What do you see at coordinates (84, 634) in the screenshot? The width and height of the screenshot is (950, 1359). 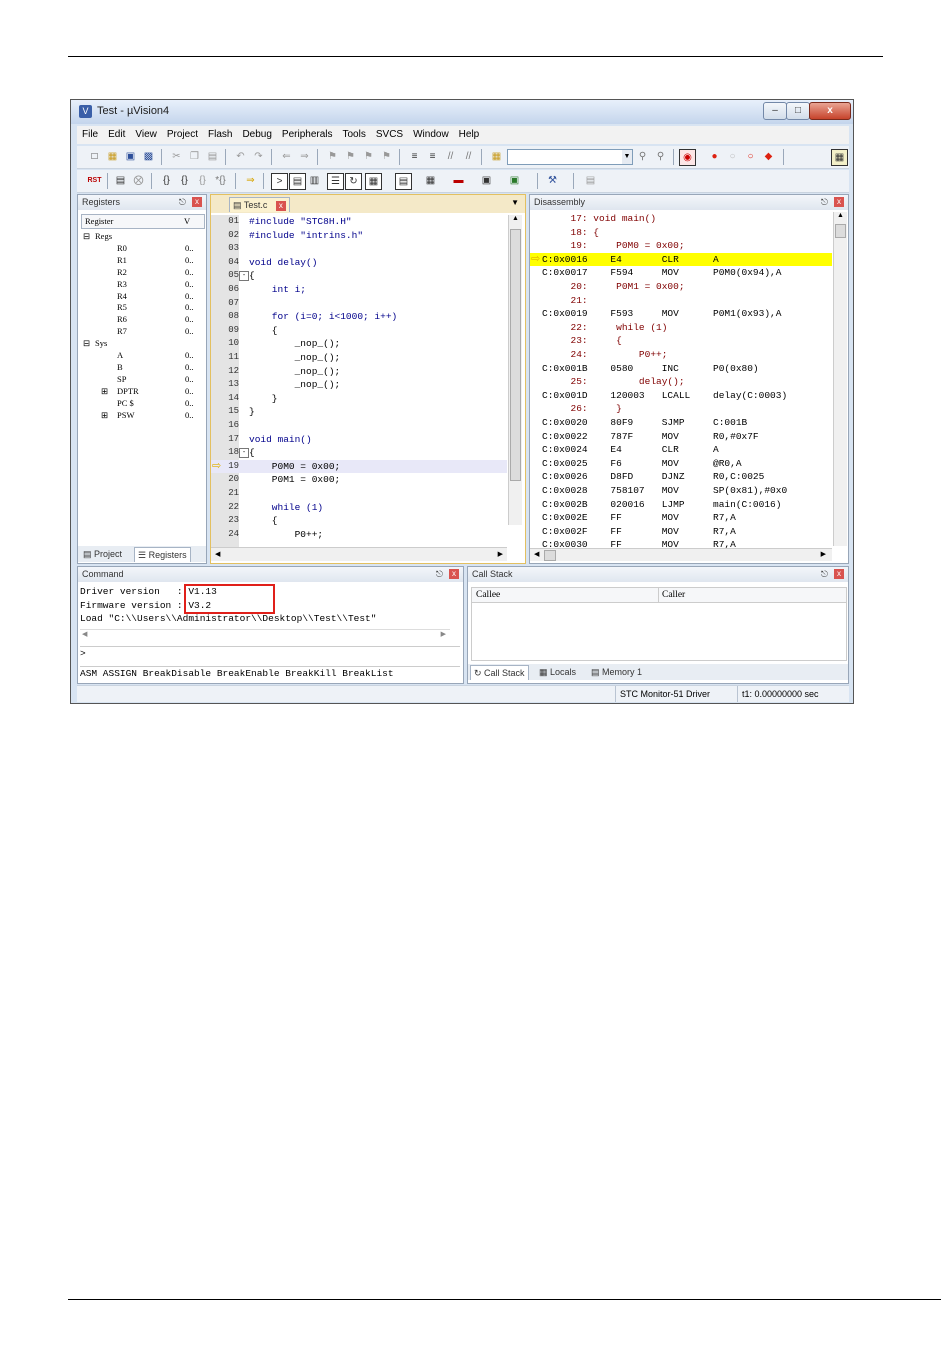 I see `scroll-left-icon: ◀` at bounding box center [84, 634].